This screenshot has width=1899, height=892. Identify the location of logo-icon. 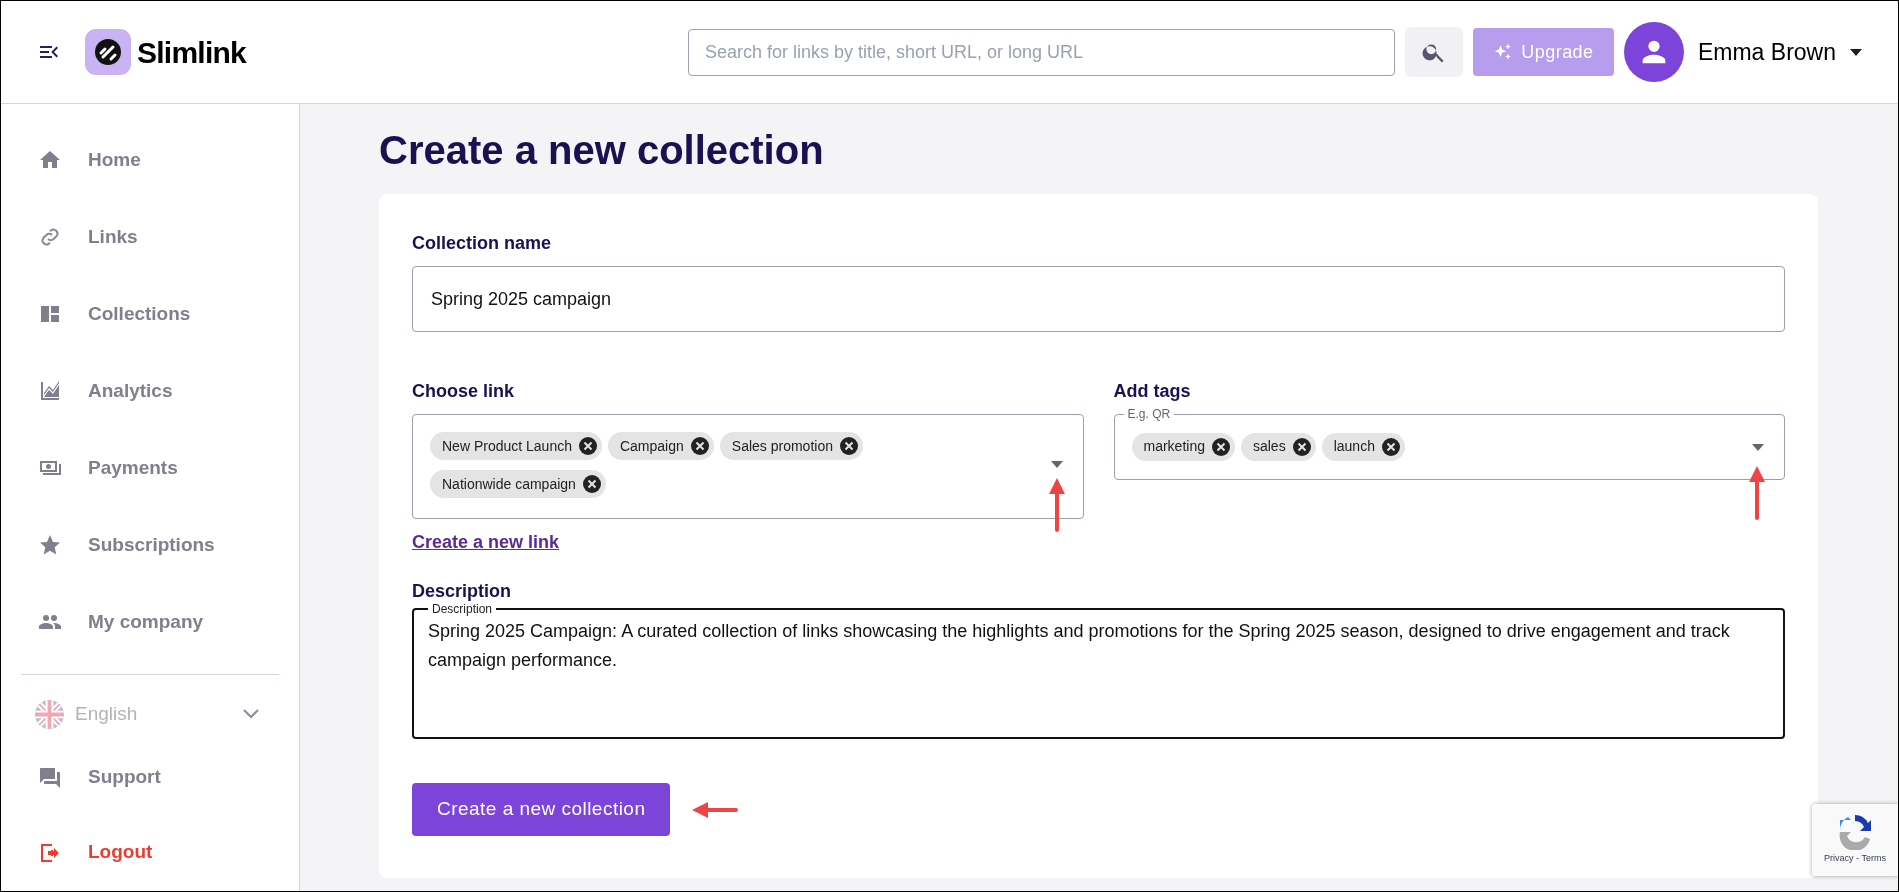
(108, 52).